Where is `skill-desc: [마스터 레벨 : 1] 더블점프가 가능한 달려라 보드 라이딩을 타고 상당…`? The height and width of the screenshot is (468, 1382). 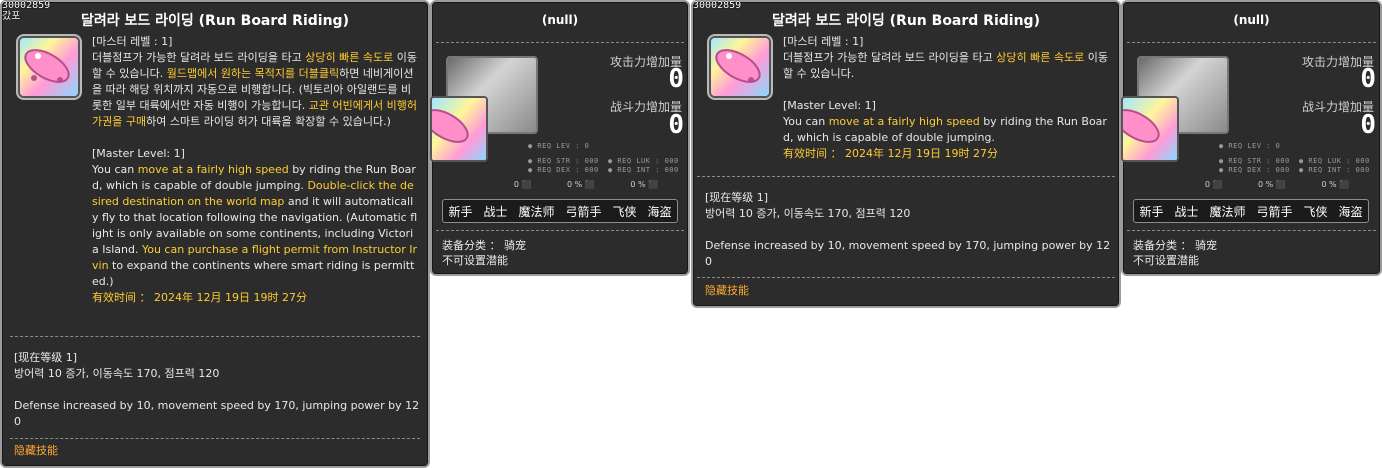
skill-desc: [마스터 레벨 : 1] 더블점프가 가능한 달려라 보드 라이딩을 타고 상당… is located at coordinates (946, 98).